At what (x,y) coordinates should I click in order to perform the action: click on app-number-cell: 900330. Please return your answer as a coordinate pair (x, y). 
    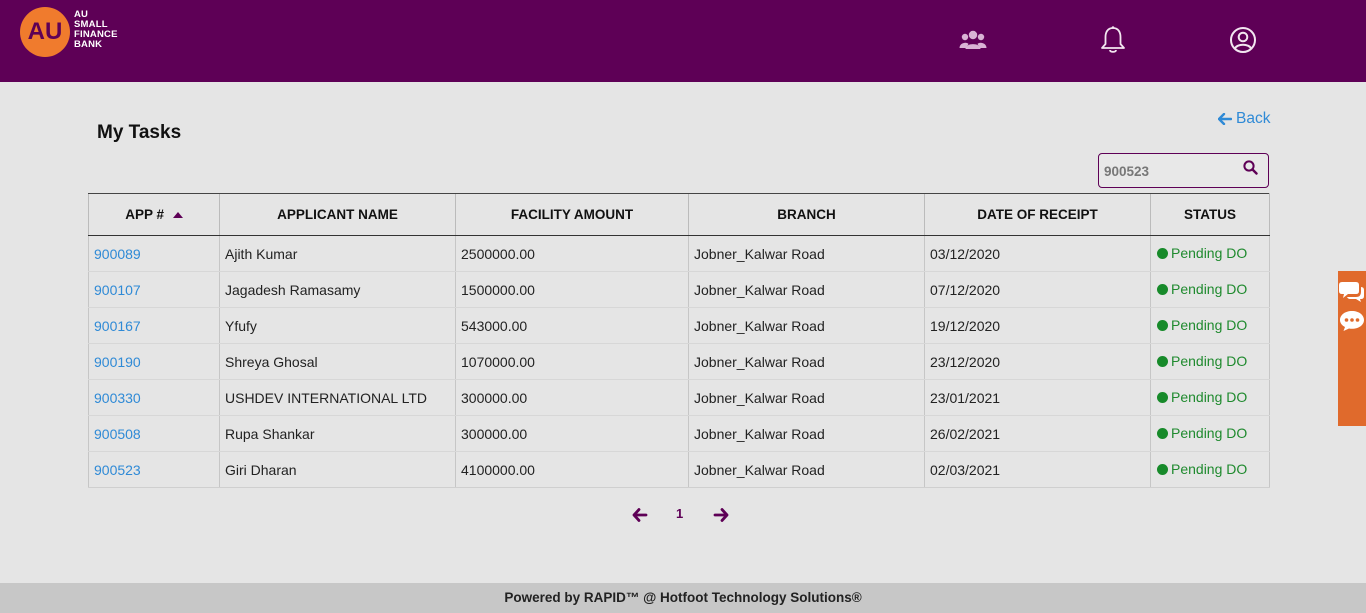
    Looking at the image, I should click on (154, 397).